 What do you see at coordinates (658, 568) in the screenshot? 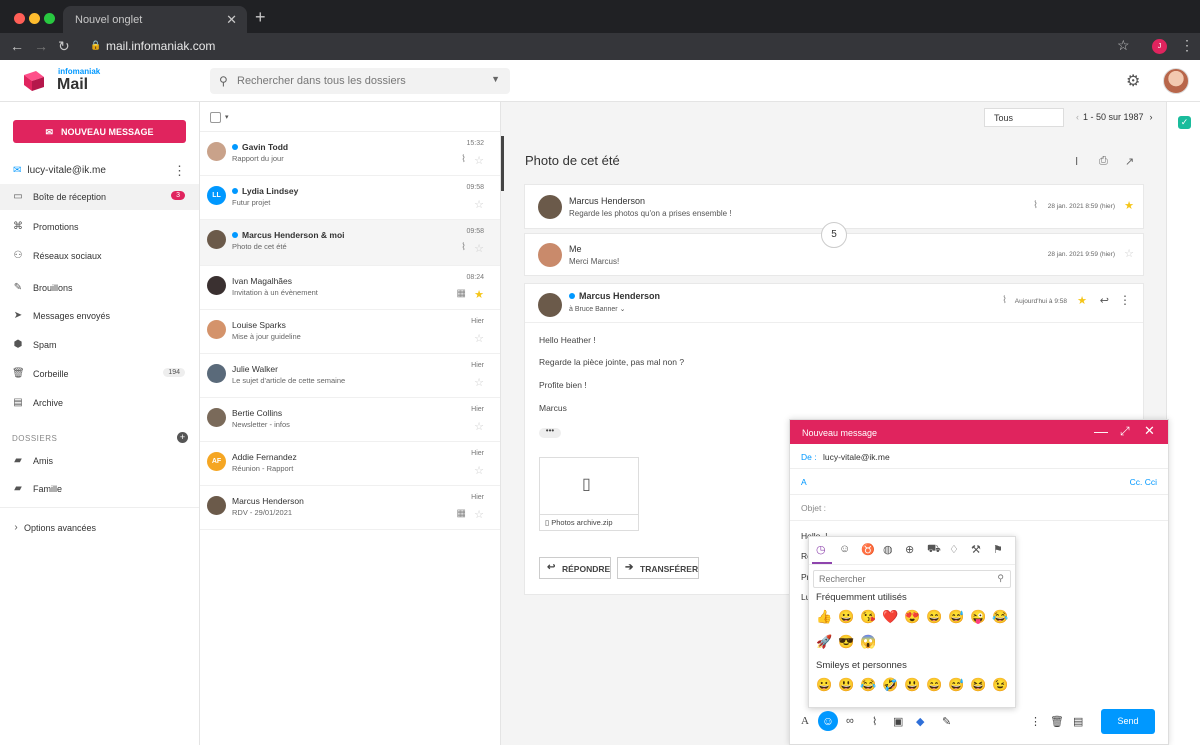
I see `forward-button: ➔ TRANSFÉRER` at bounding box center [658, 568].